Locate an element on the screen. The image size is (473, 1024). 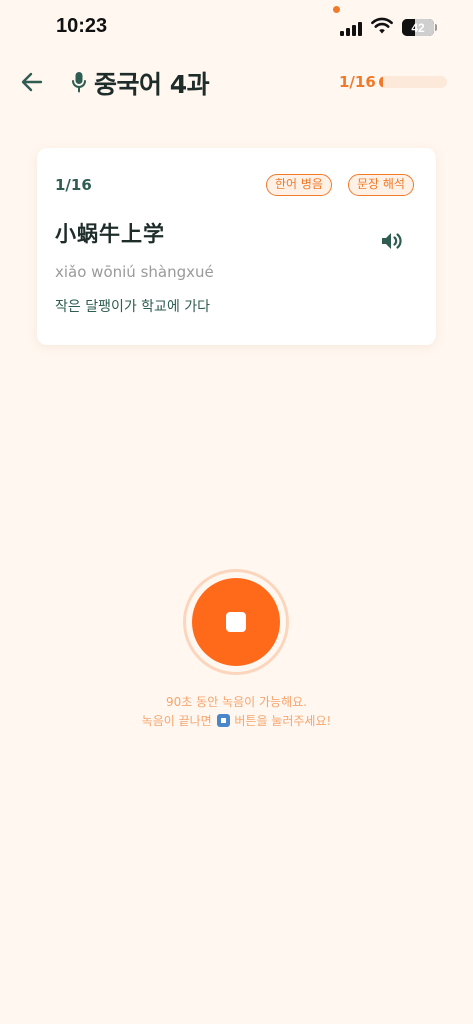
record-button-ring is located at coordinates (236, 622).